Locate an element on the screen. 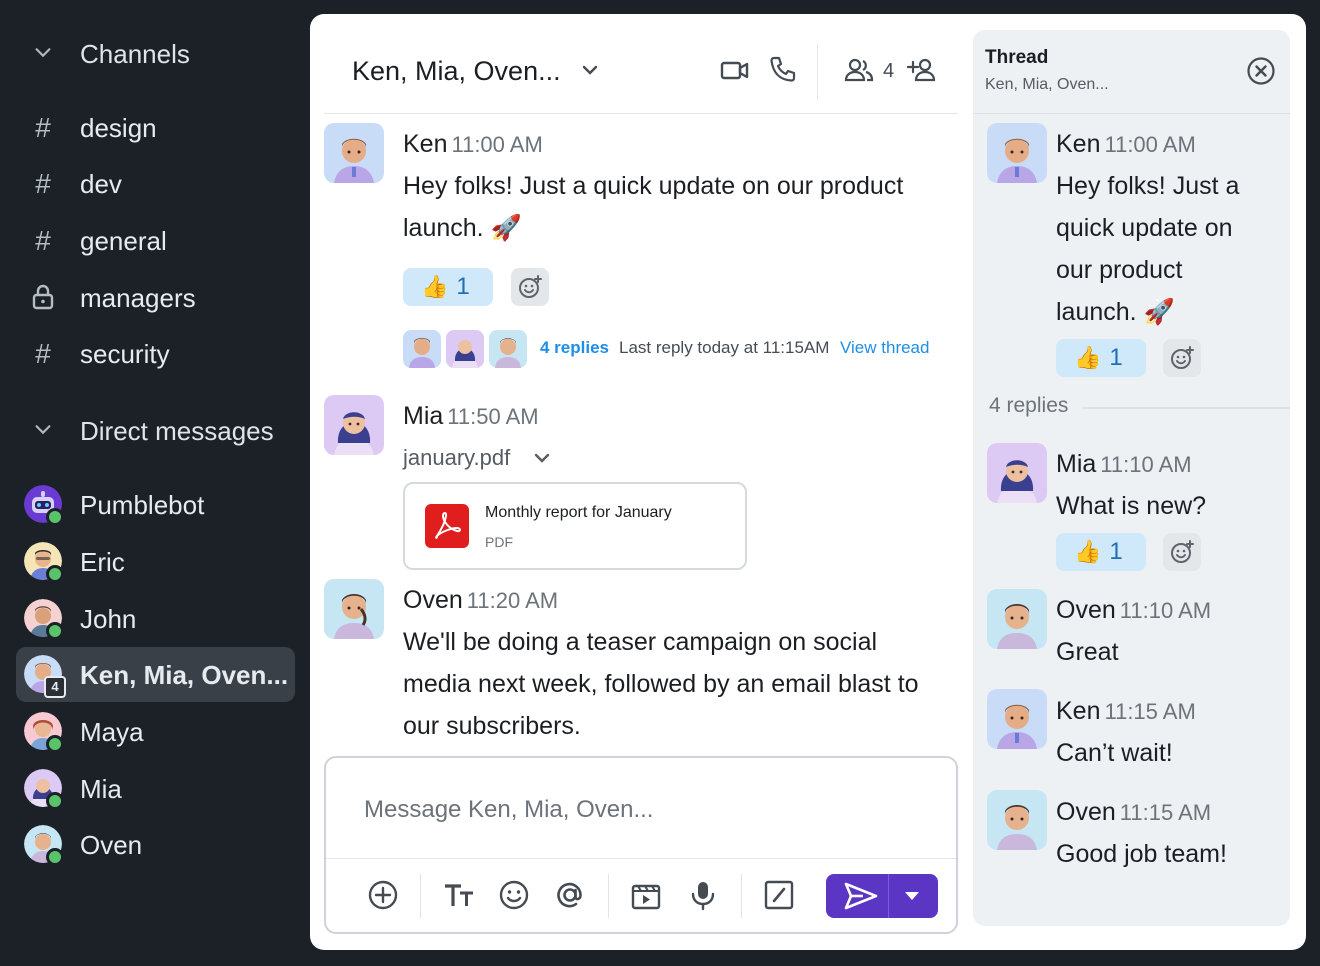 The width and height of the screenshot is (1320, 966). mention-icon is located at coordinates (570, 895).